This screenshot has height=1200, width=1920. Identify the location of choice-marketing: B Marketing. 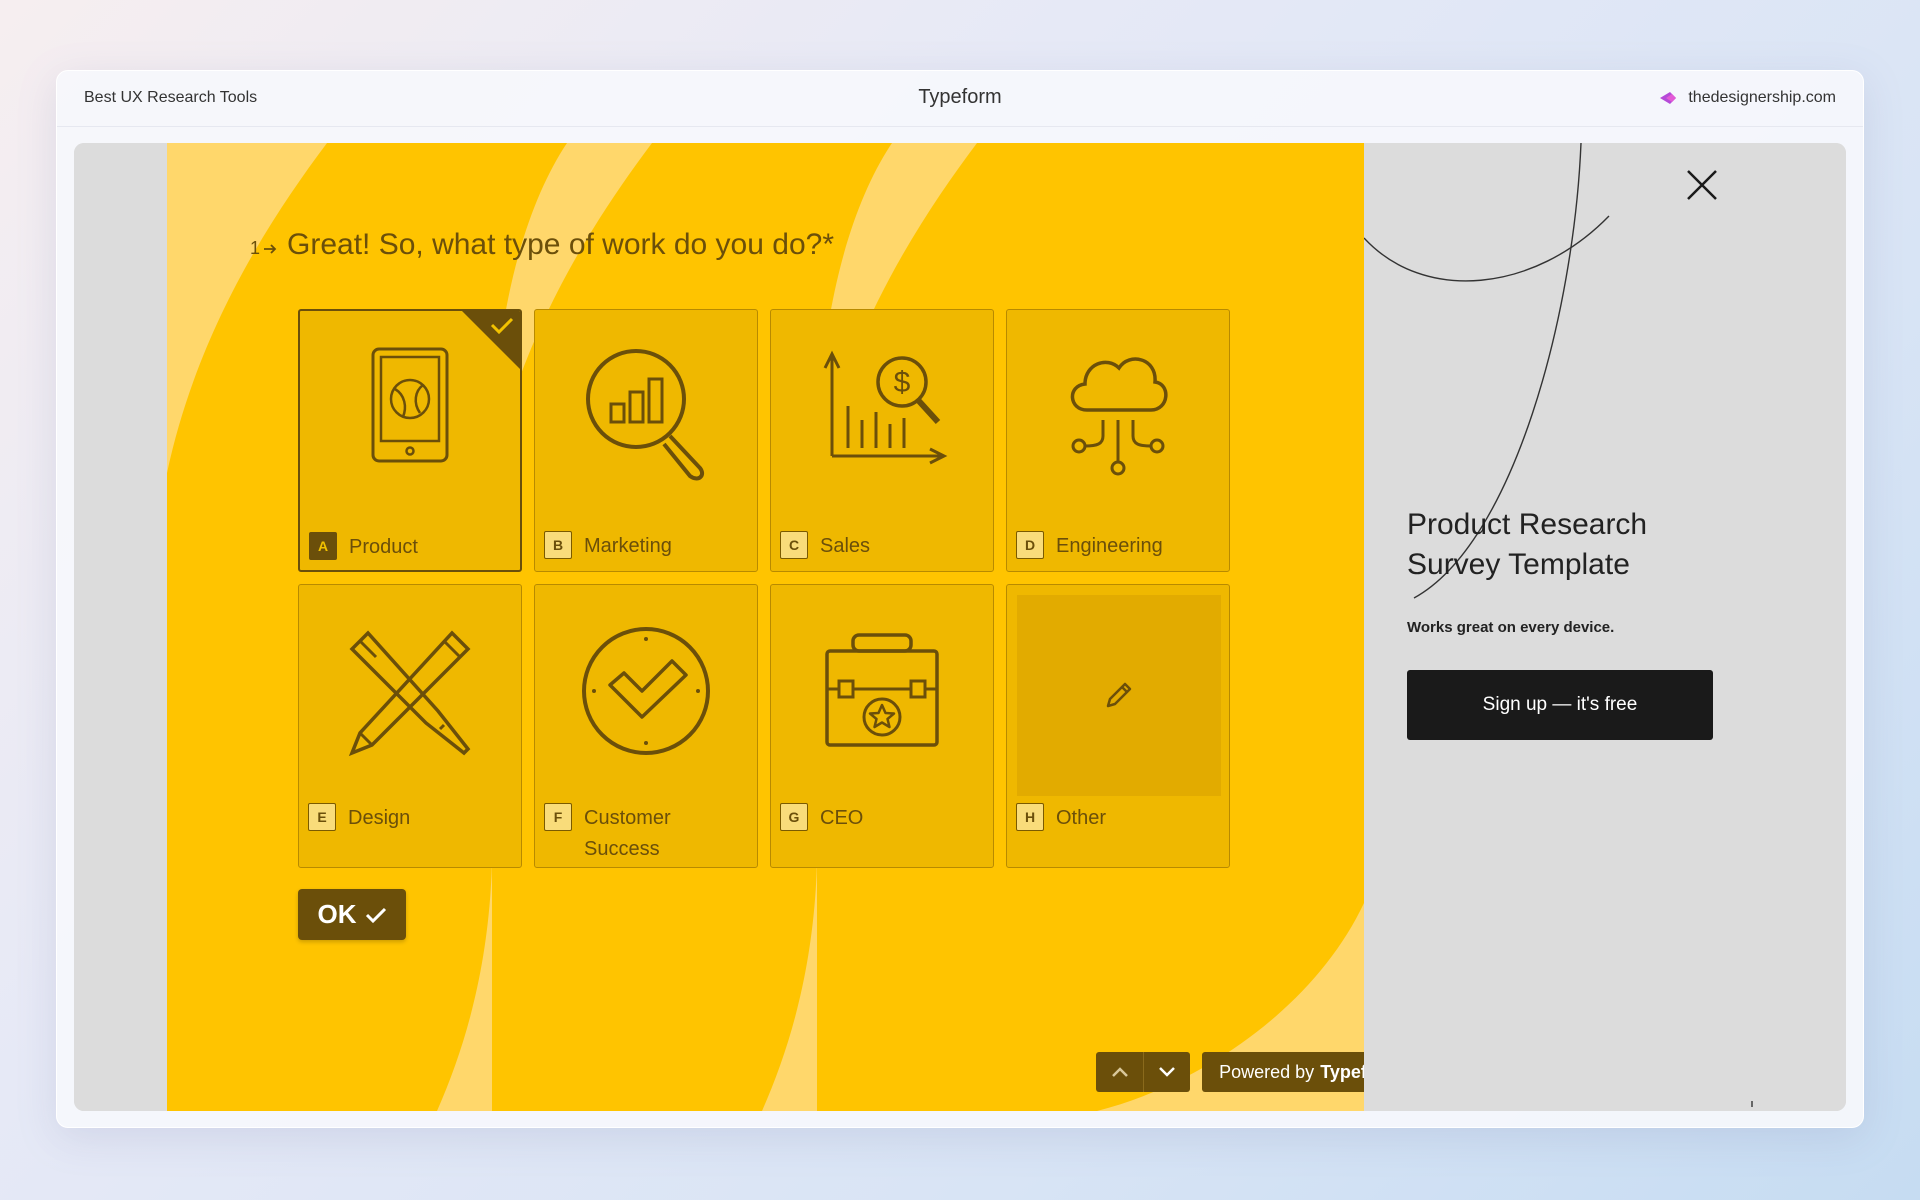
(646, 440).